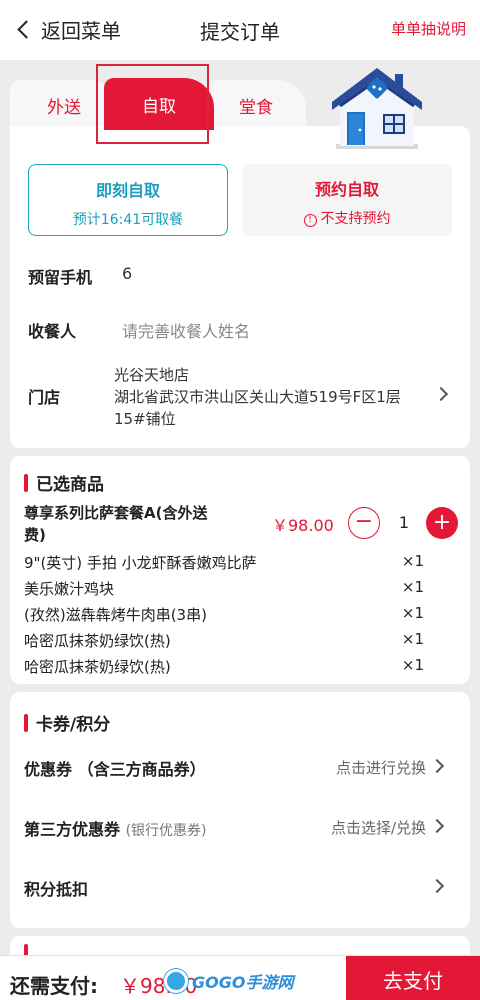 This screenshot has width=480, height=1000. What do you see at coordinates (127, 190) in the screenshot?
I see `pickup-now-title: 即刻自取` at bounding box center [127, 190].